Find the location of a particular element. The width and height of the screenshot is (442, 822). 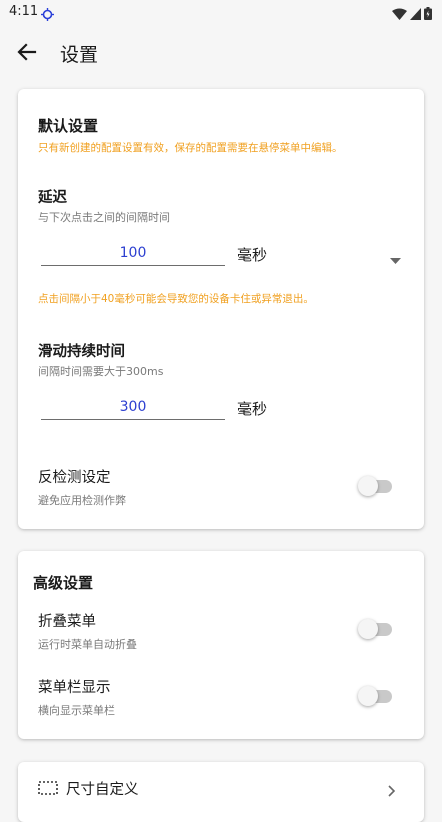

status-bar: 4:11 is located at coordinates (221, 13).